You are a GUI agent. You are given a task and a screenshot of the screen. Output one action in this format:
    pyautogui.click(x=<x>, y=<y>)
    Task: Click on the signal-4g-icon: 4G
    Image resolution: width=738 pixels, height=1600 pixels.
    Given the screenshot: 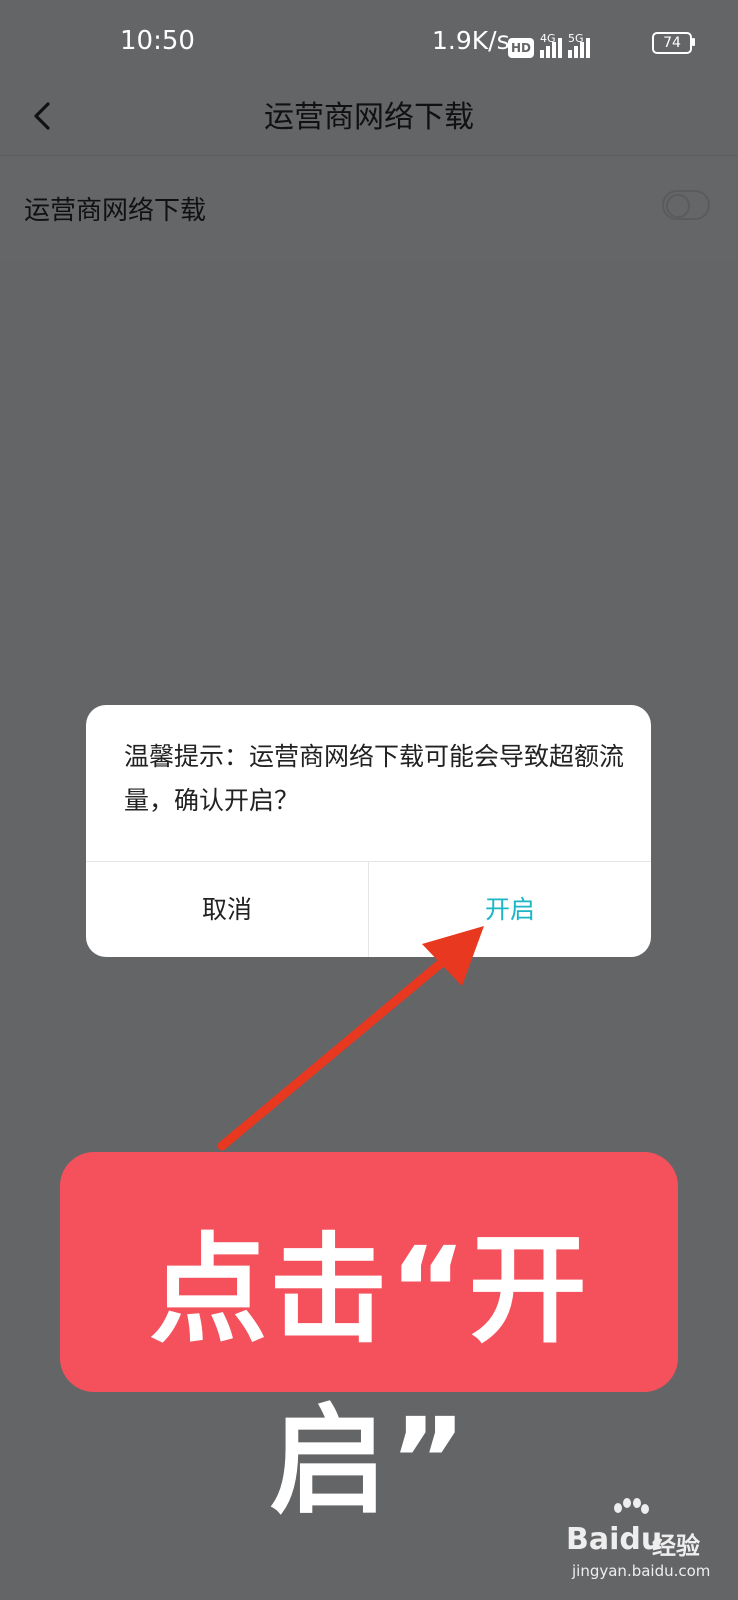 What is the action you would take?
    pyautogui.click(x=551, y=45)
    